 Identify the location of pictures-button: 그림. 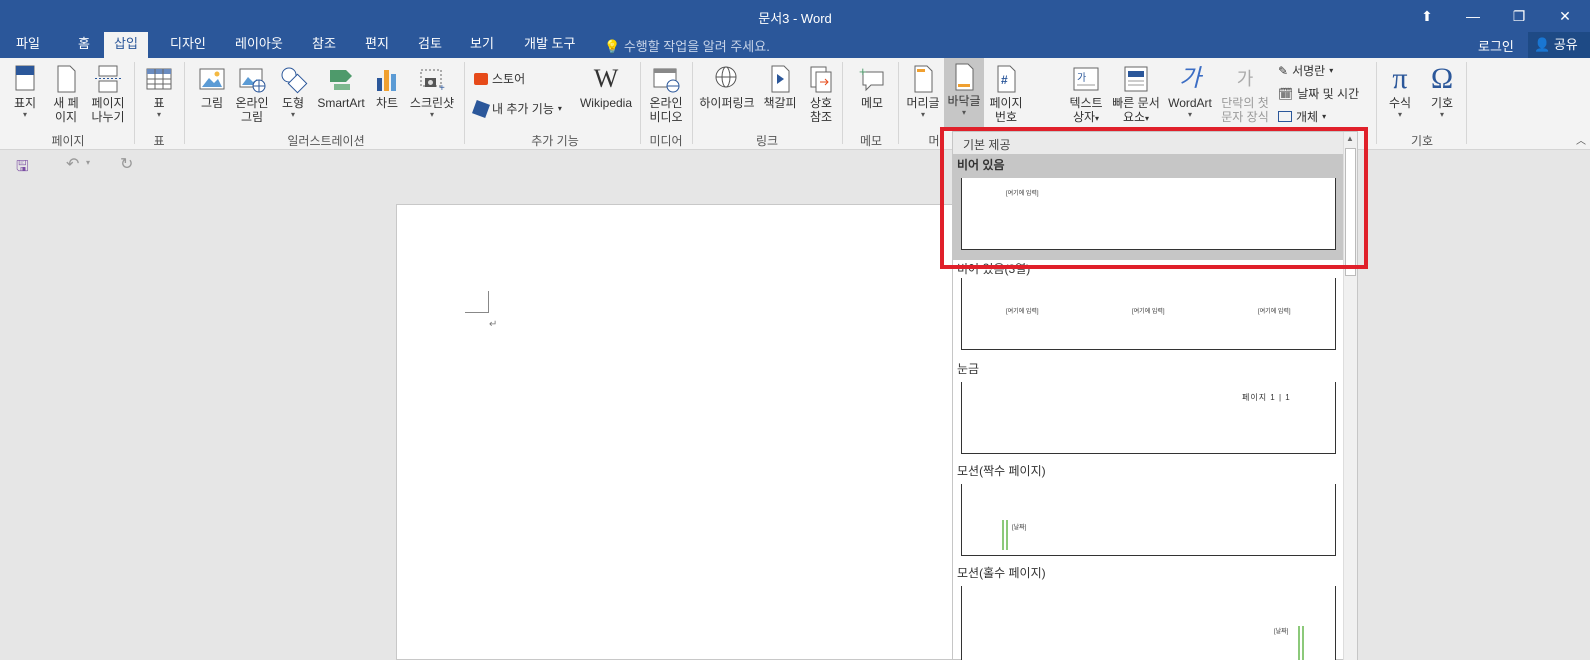
(212, 85).